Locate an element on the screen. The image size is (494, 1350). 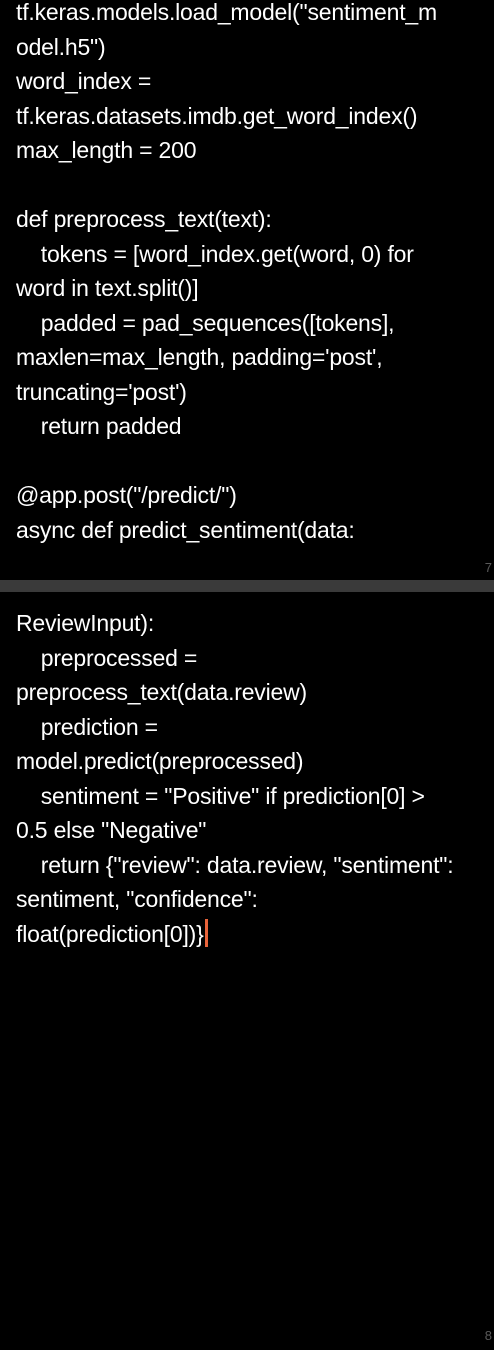
text-cursor is located at coordinates (206, 932).